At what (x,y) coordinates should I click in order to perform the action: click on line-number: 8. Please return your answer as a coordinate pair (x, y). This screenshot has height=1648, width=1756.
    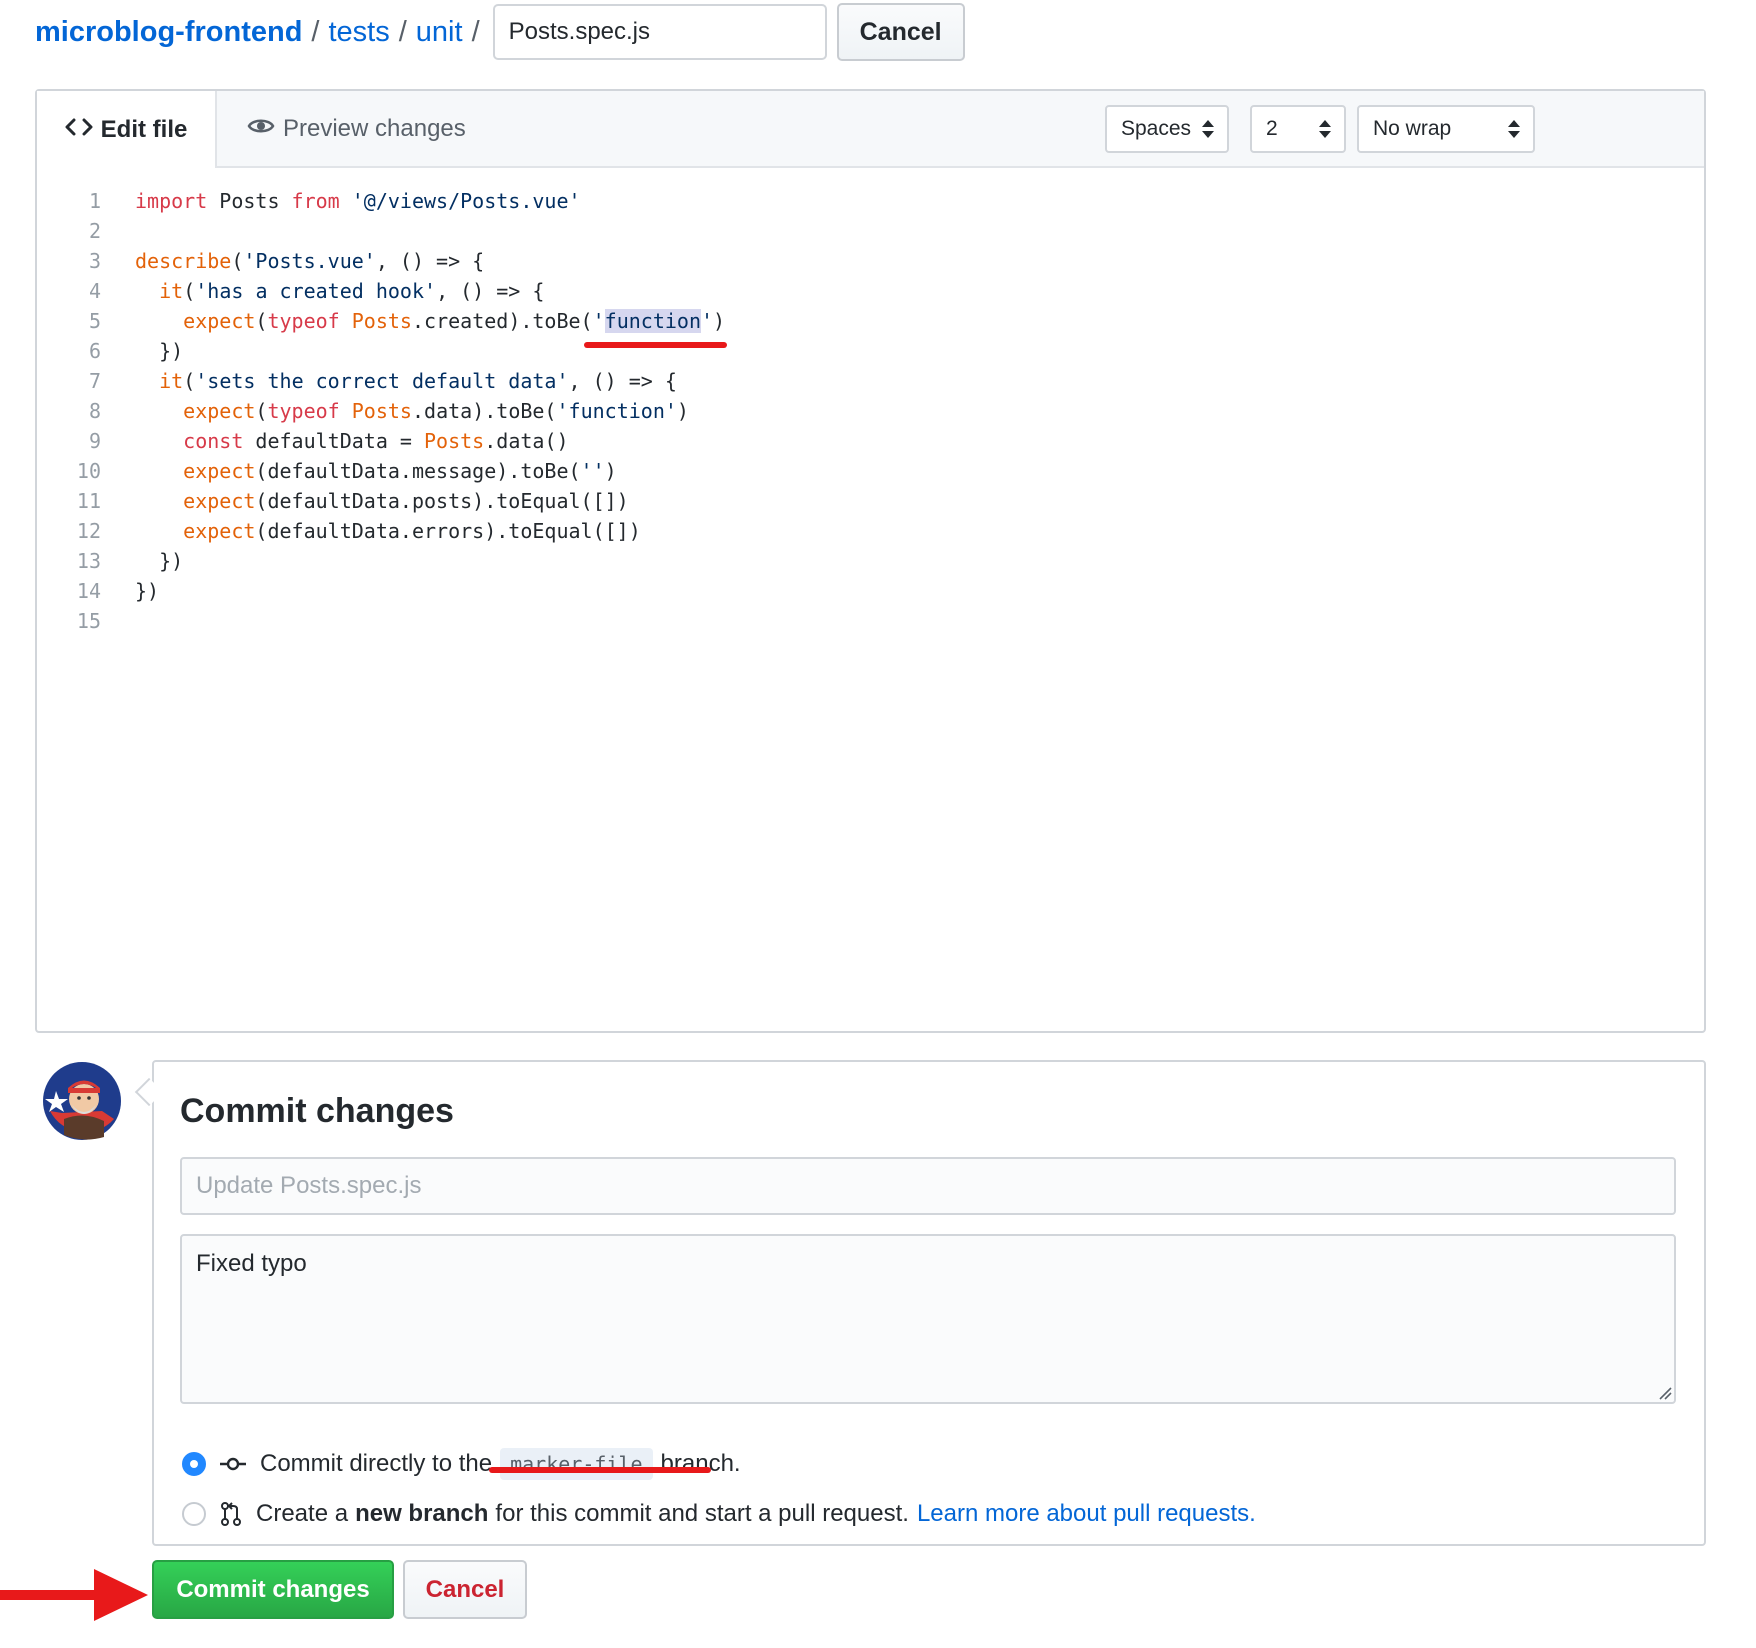
    Looking at the image, I should click on (94, 411).